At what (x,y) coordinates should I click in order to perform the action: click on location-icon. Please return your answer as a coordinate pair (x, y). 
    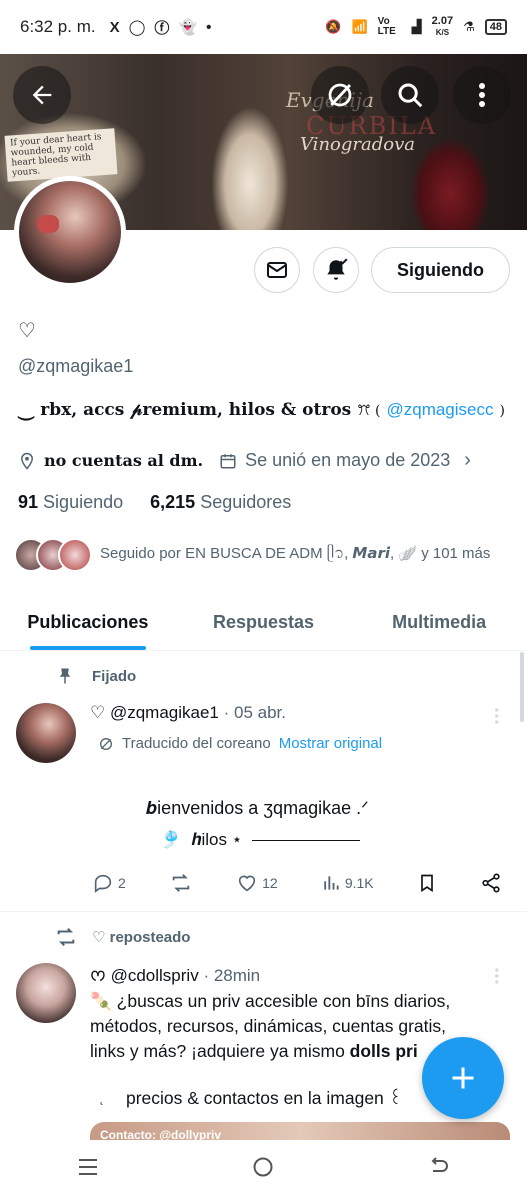
    Looking at the image, I should click on (27, 461).